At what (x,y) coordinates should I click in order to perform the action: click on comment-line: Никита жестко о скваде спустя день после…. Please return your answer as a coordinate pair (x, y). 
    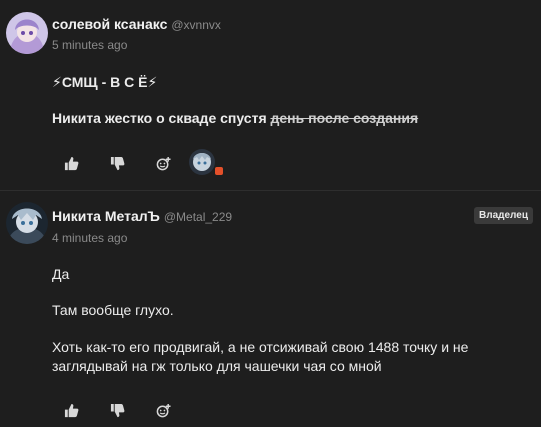
    Looking at the image, I should click on (235, 118).